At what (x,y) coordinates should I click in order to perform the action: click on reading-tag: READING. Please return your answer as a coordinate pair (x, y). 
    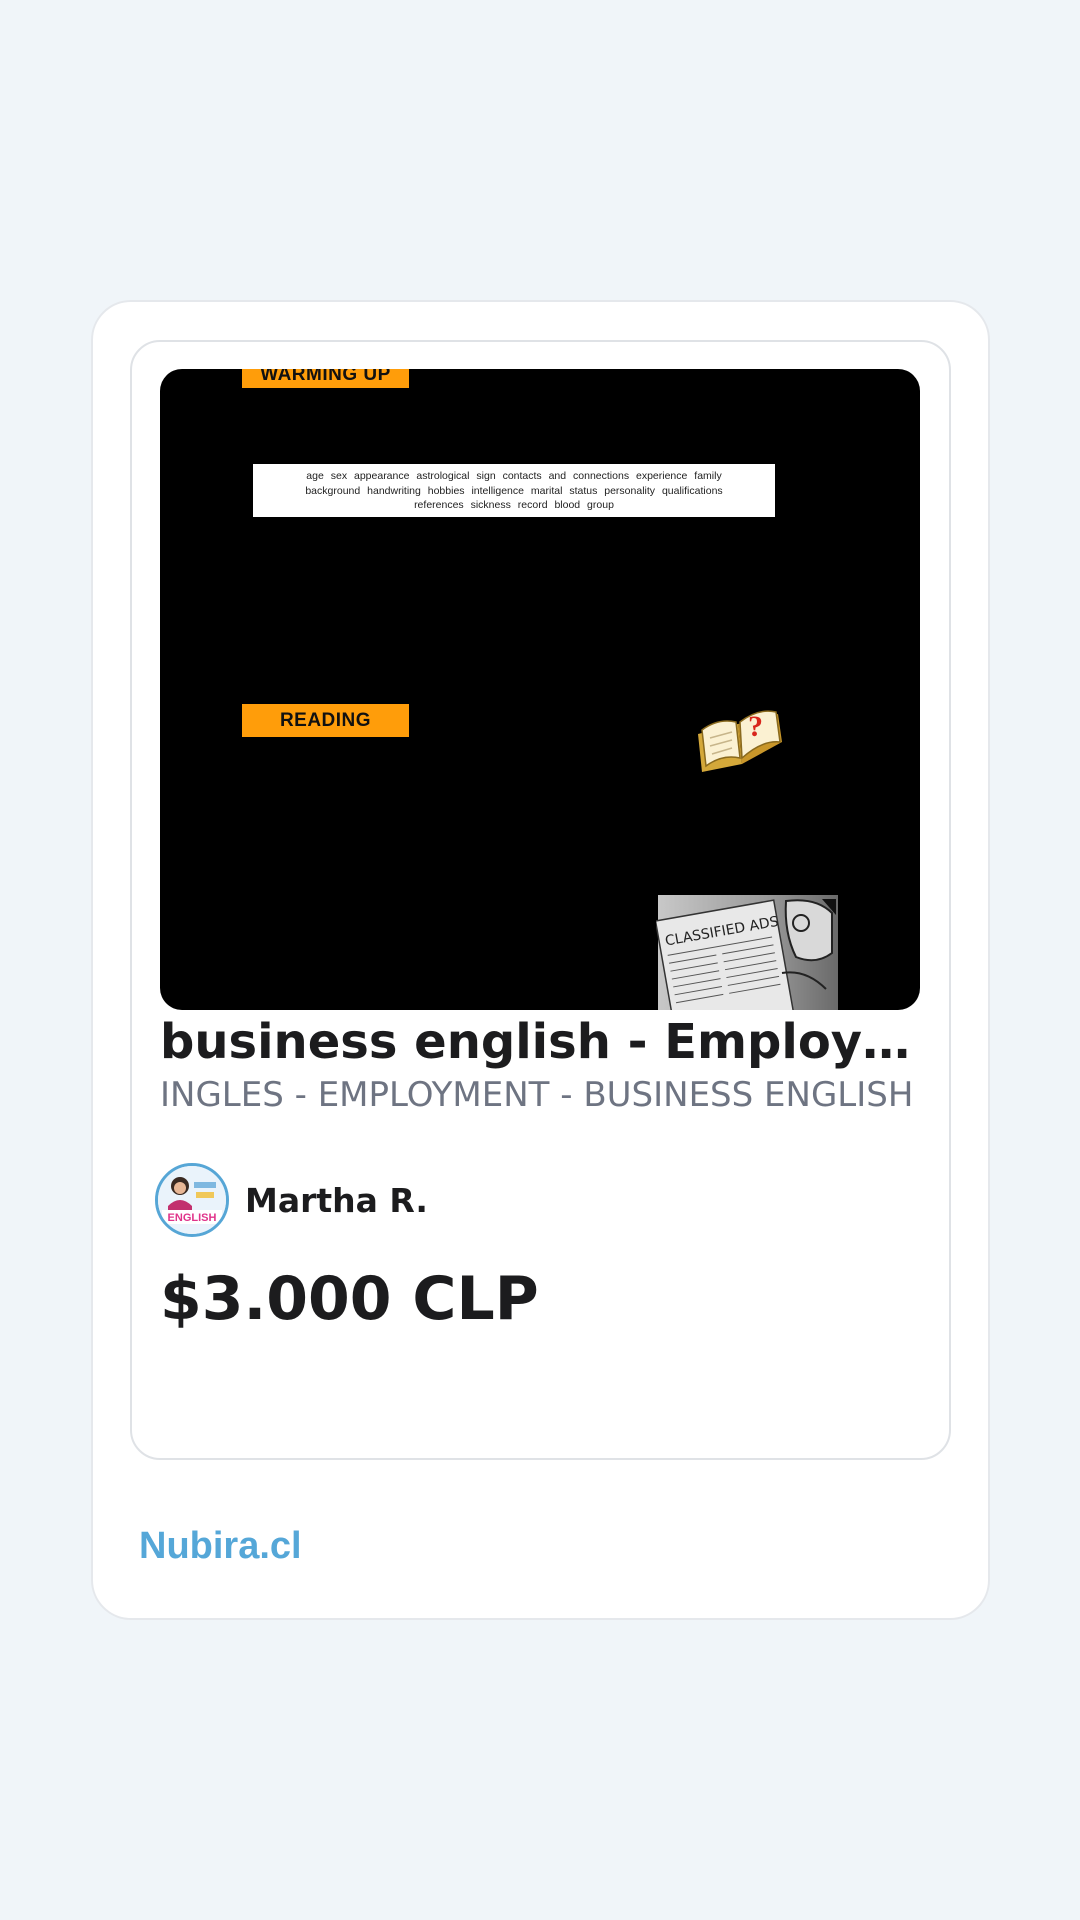
    Looking at the image, I should click on (325, 720).